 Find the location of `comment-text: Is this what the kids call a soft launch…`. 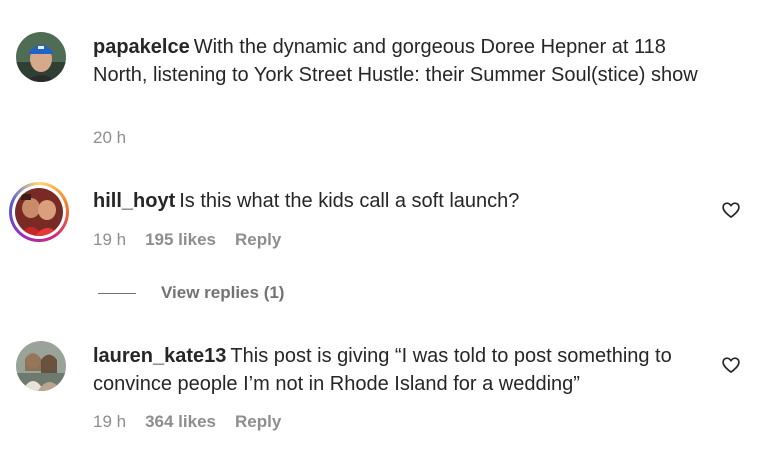

comment-text: Is this what the kids call a soft launch… is located at coordinates (349, 201).